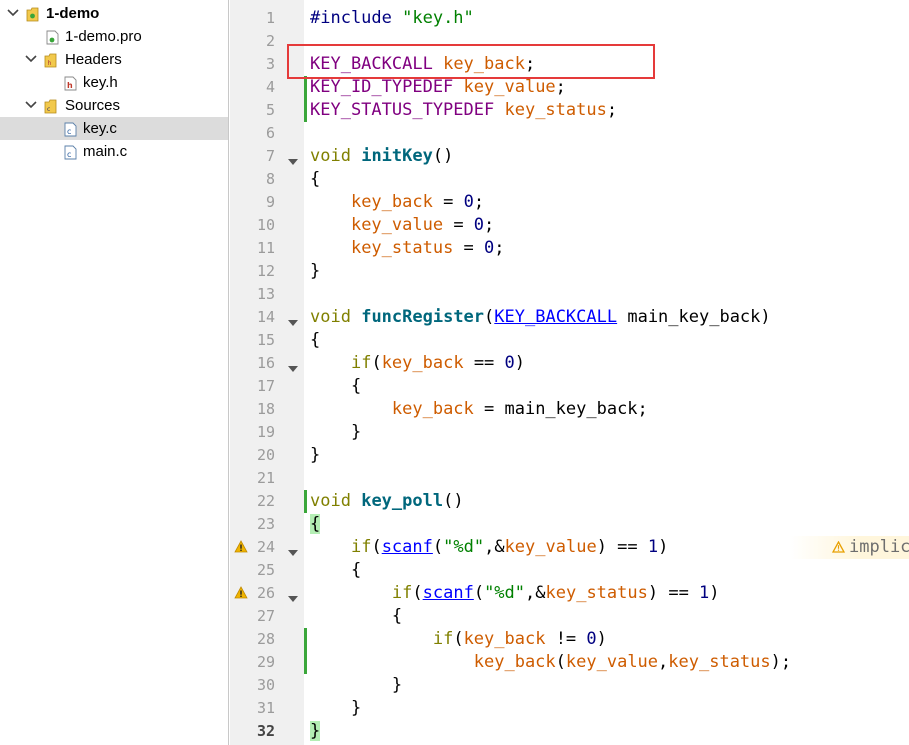  I want to click on code-line: void key_poll(), so click(609, 501).